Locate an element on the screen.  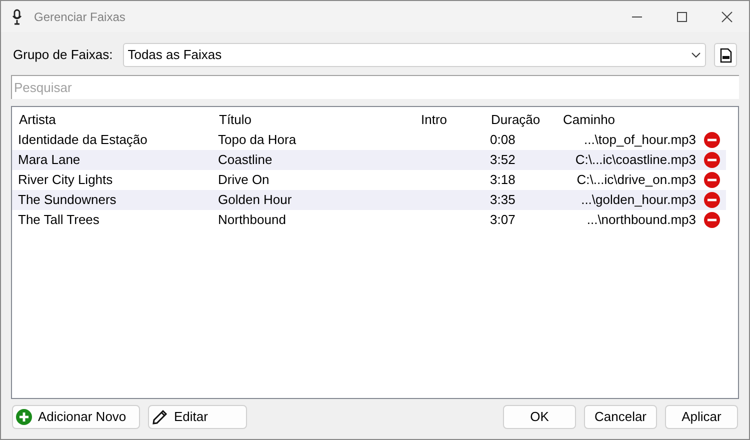
table-cell-text: ...\top_of_hour.mp3 is located at coordinates (640, 140).